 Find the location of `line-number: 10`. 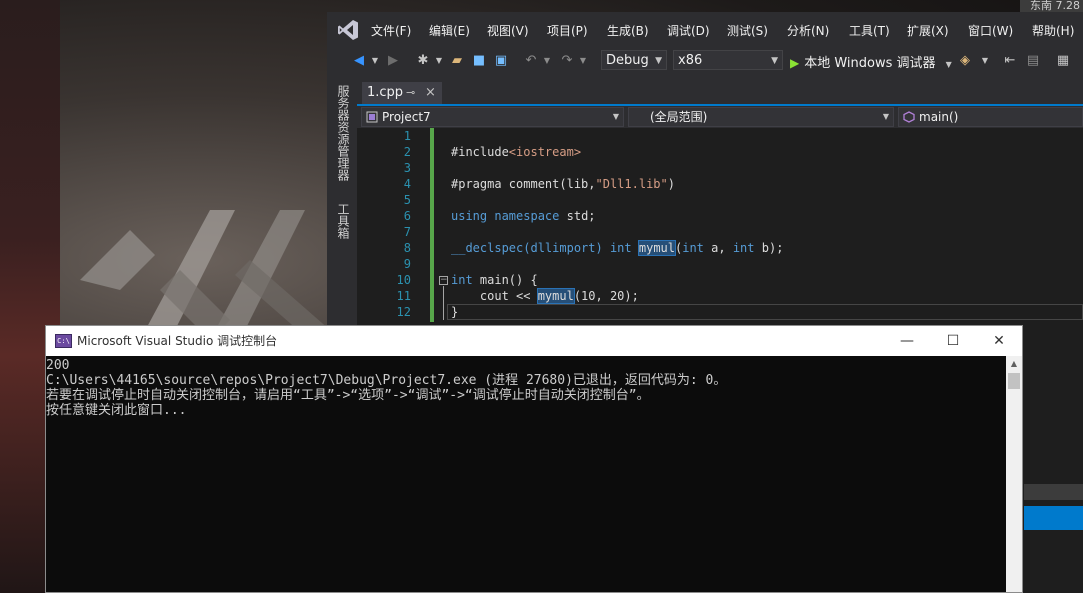

line-number: 10 is located at coordinates (403, 280).